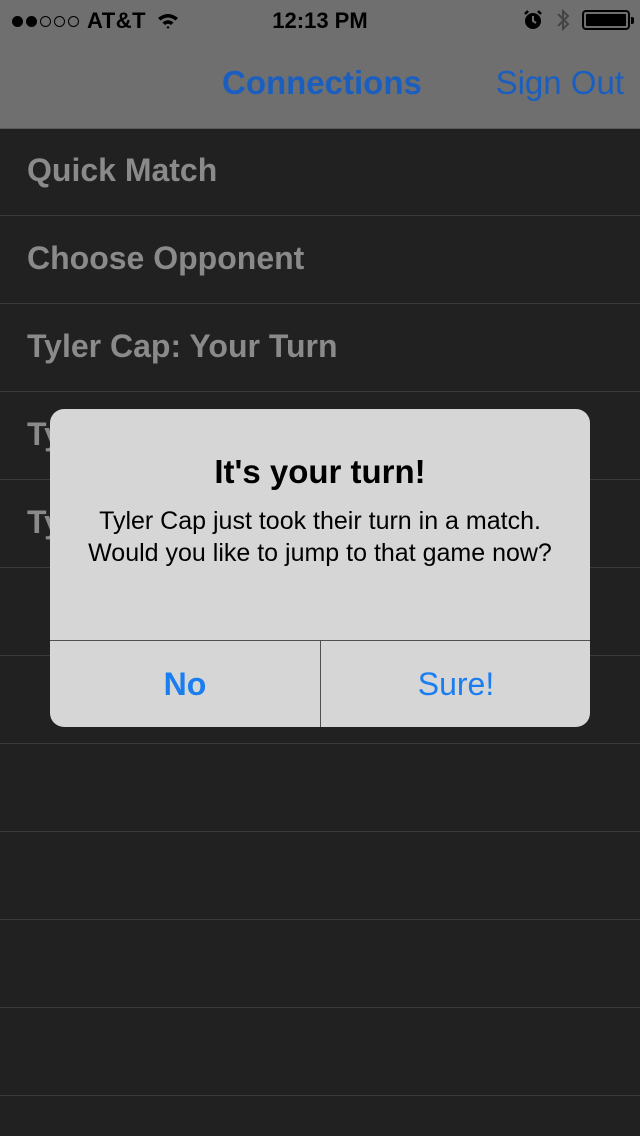  What do you see at coordinates (320, 260) in the screenshot?
I see `list-item-choose-opponent: Choose Opponent` at bounding box center [320, 260].